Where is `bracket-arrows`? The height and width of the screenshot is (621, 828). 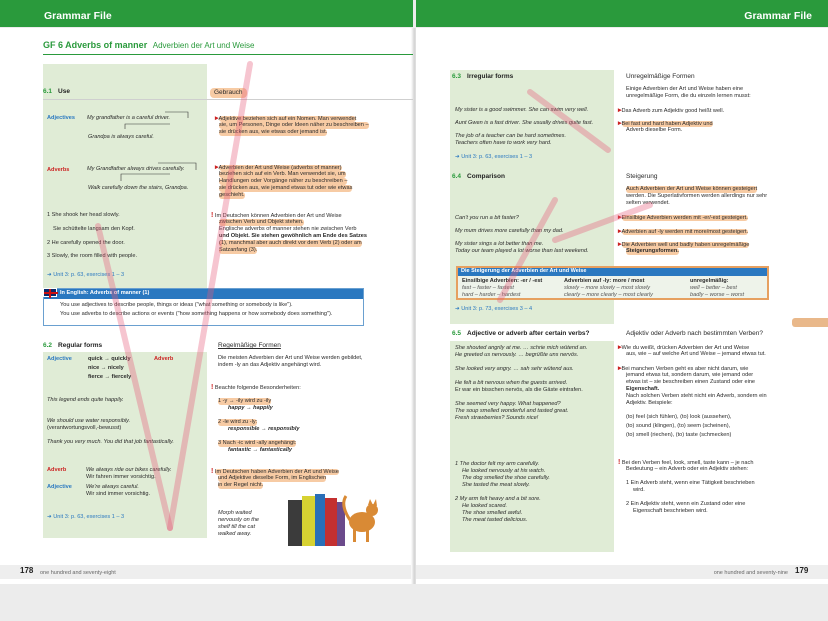
bracket-arrows is located at coordinates (158, 146).